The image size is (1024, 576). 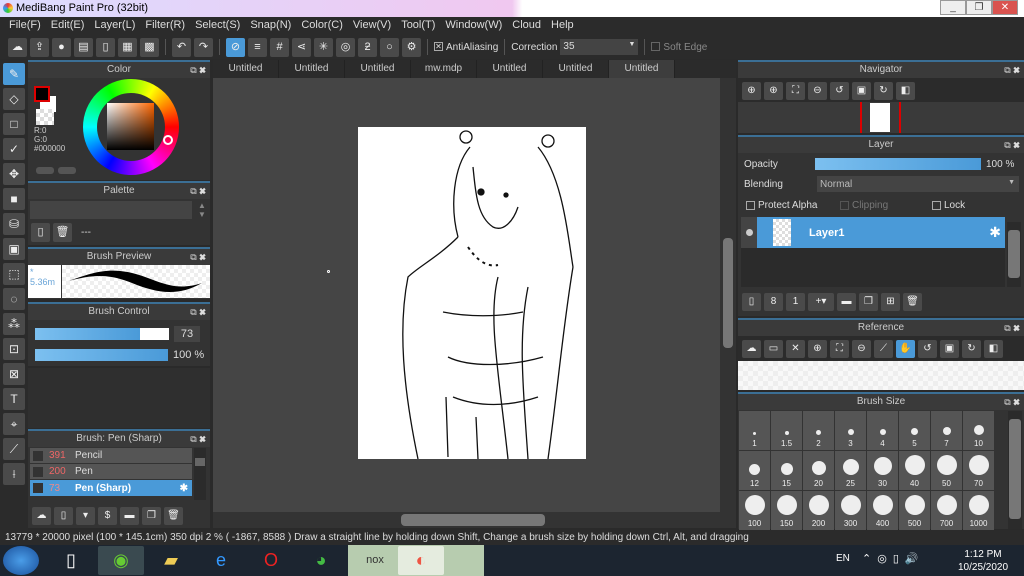 What do you see at coordinates (754, 510) in the screenshot?
I see `brush-size-option: 100` at bounding box center [754, 510].